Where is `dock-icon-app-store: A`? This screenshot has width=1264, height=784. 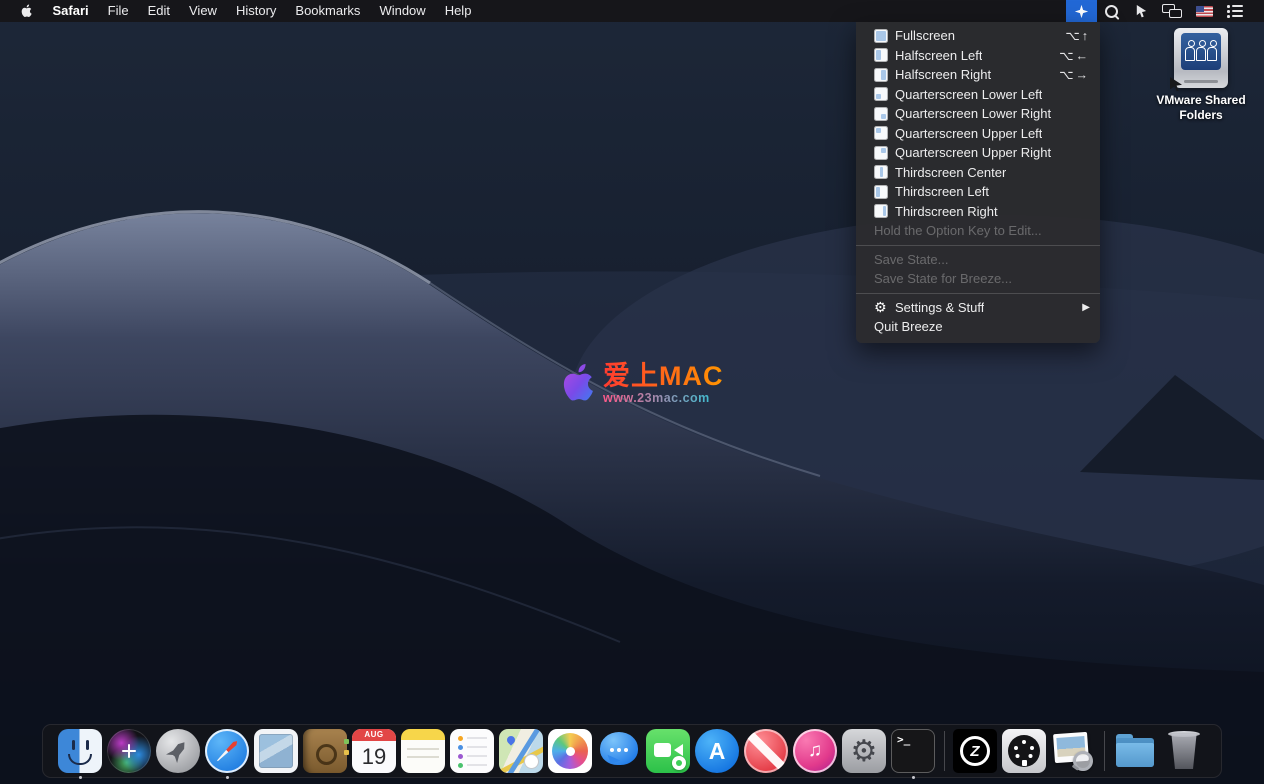 dock-icon-app-store: A is located at coordinates (717, 751).